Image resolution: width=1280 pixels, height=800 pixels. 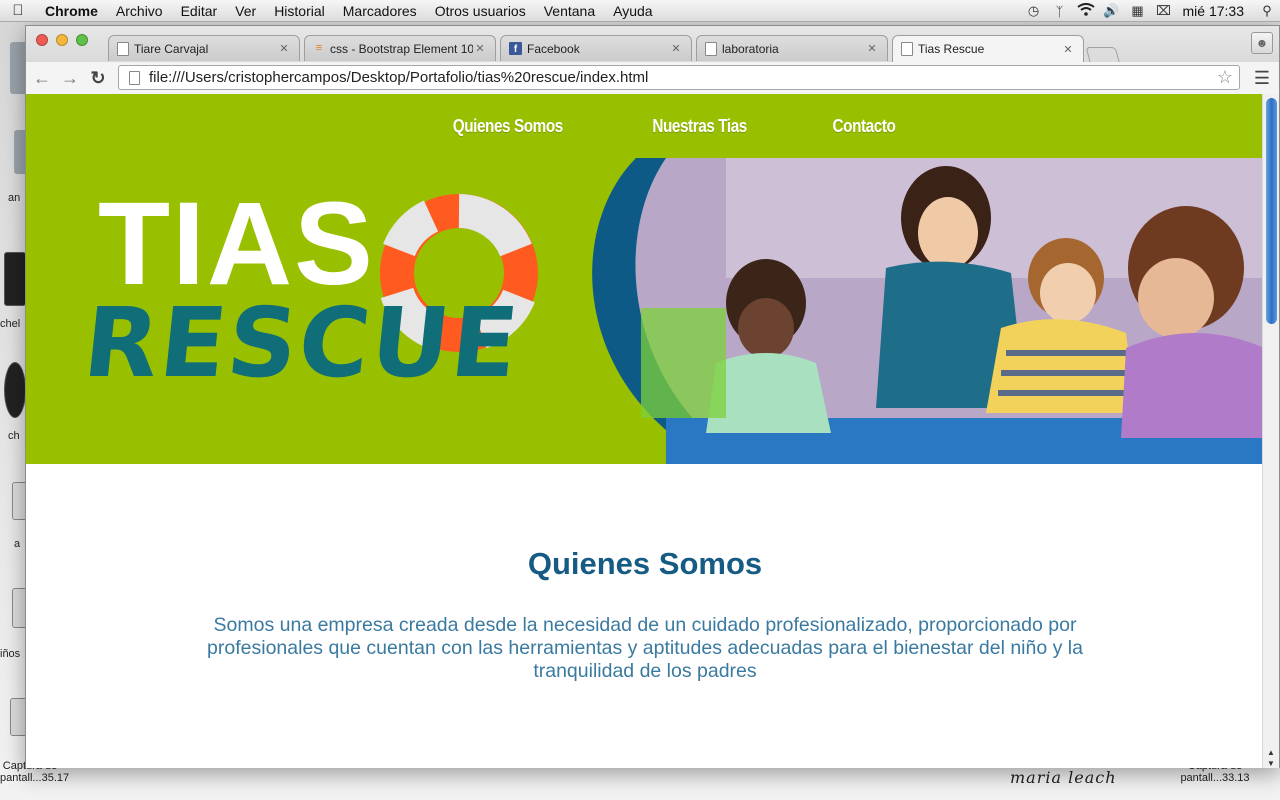 I want to click on bookmark-star-icon: ☆, so click(x=1225, y=77).